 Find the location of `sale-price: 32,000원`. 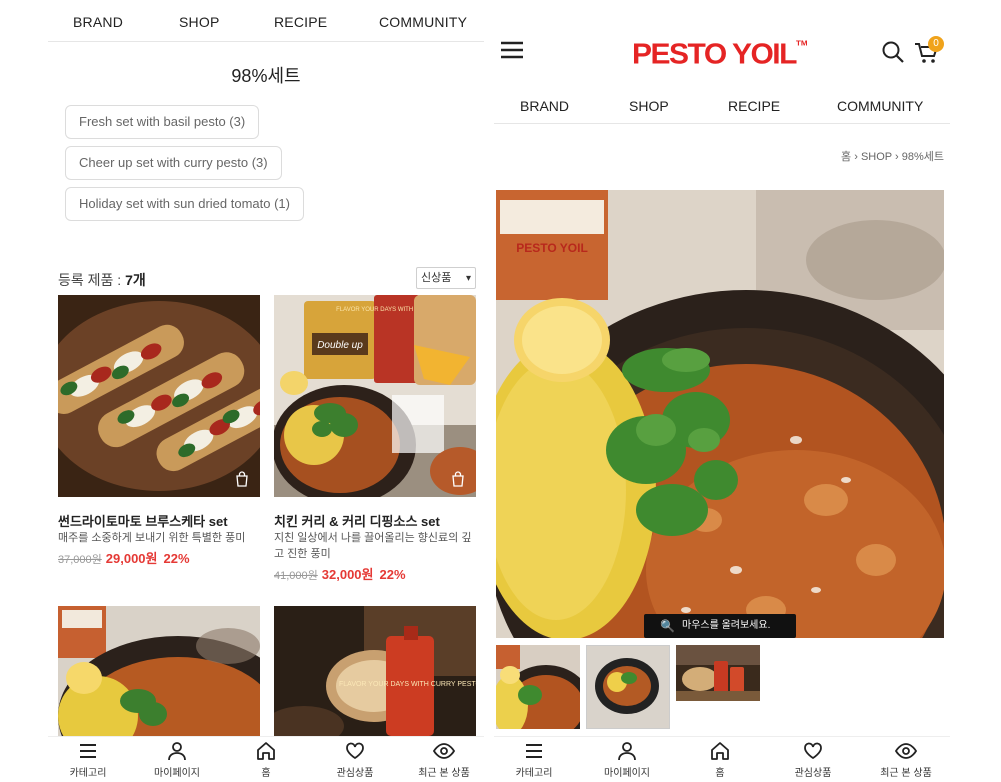

sale-price: 32,000원 is located at coordinates (347, 574).